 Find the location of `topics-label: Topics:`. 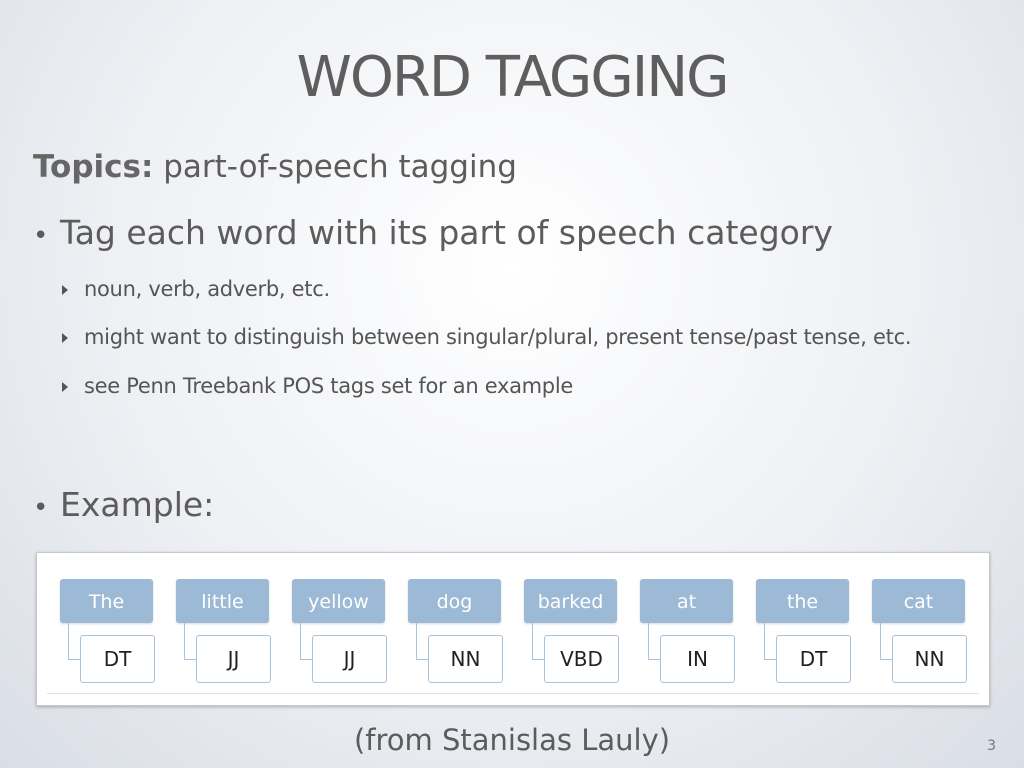

topics-label: Topics: is located at coordinates (93, 167).